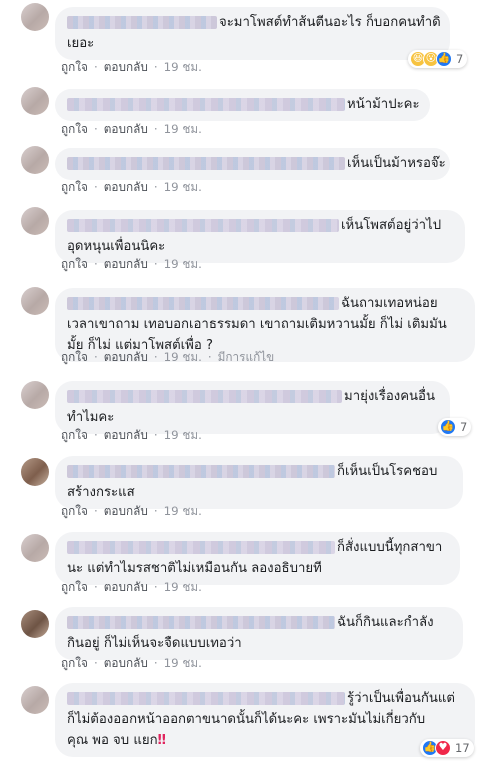 This screenshot has width=500, height=774. Describe the element at coordinates (194, 568) in the screenshot. I see `comment-text: นะ แต่ทำไมรสชาติไม่เหมือนกัน ลองอธิบายที` at that location.